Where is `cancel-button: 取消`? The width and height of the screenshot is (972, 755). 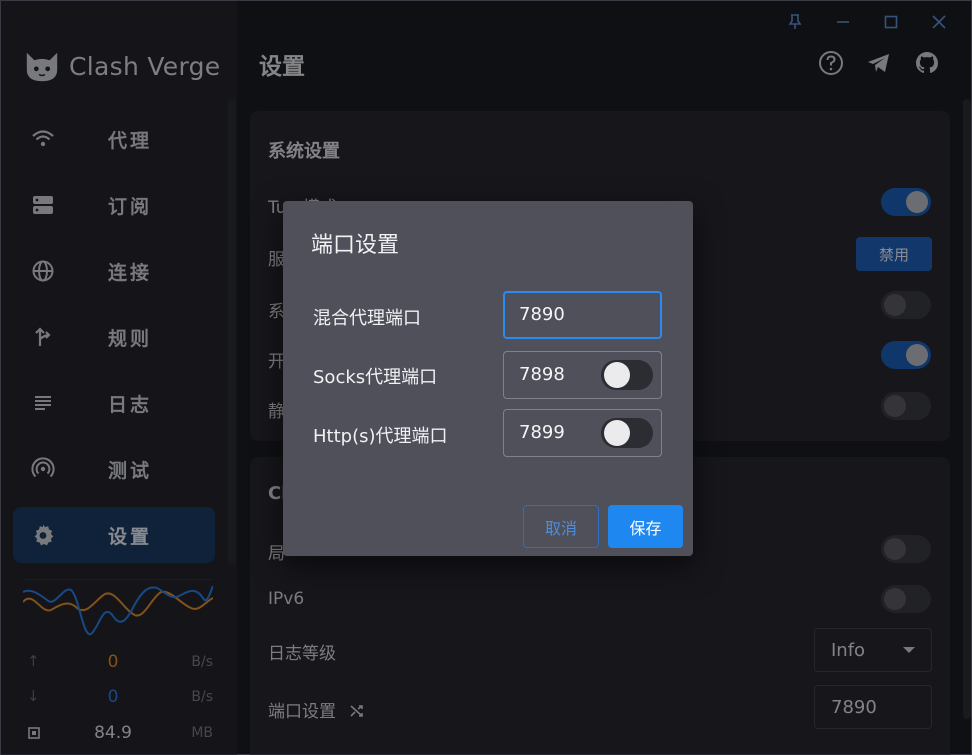 cancel-button: 取消 is located at coordinates (561, 526).